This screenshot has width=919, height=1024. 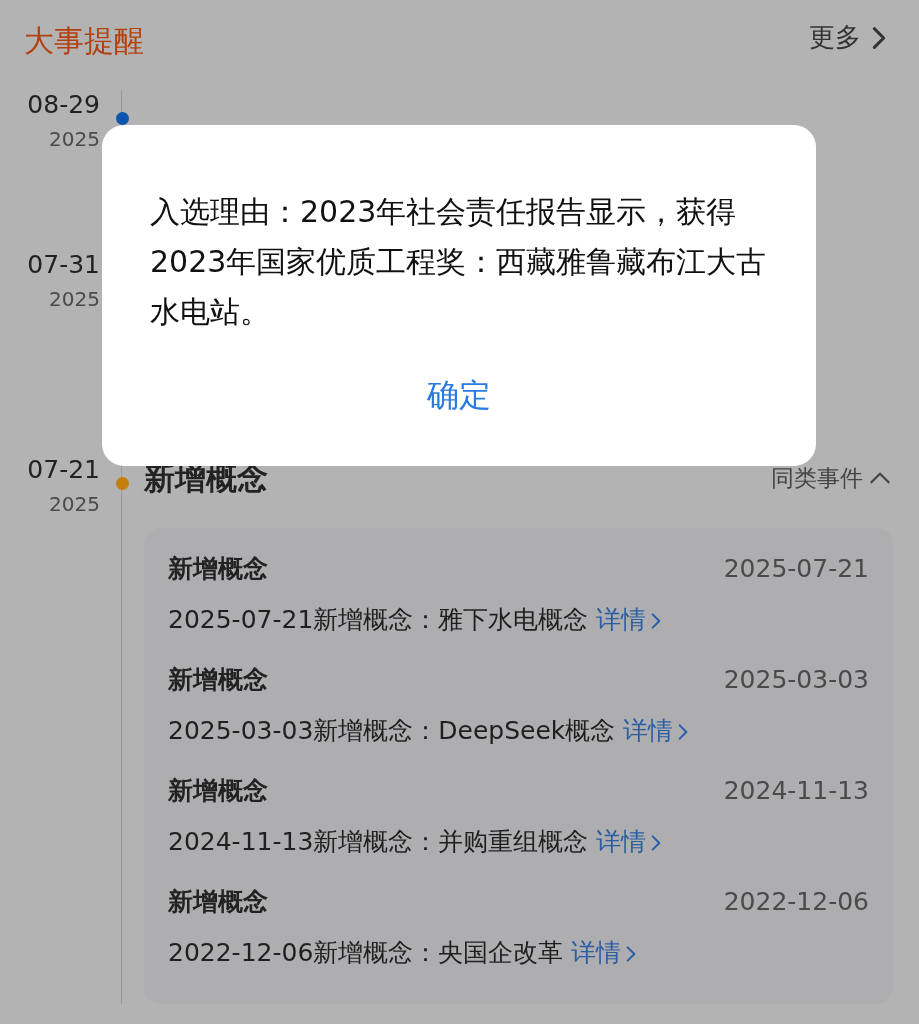 What do you see at coordinates (518, 842) in the screenshot?
I see `item-description: 2024-11-13新增概念：并购重组概念 详情` at bounding box center [518, 842].